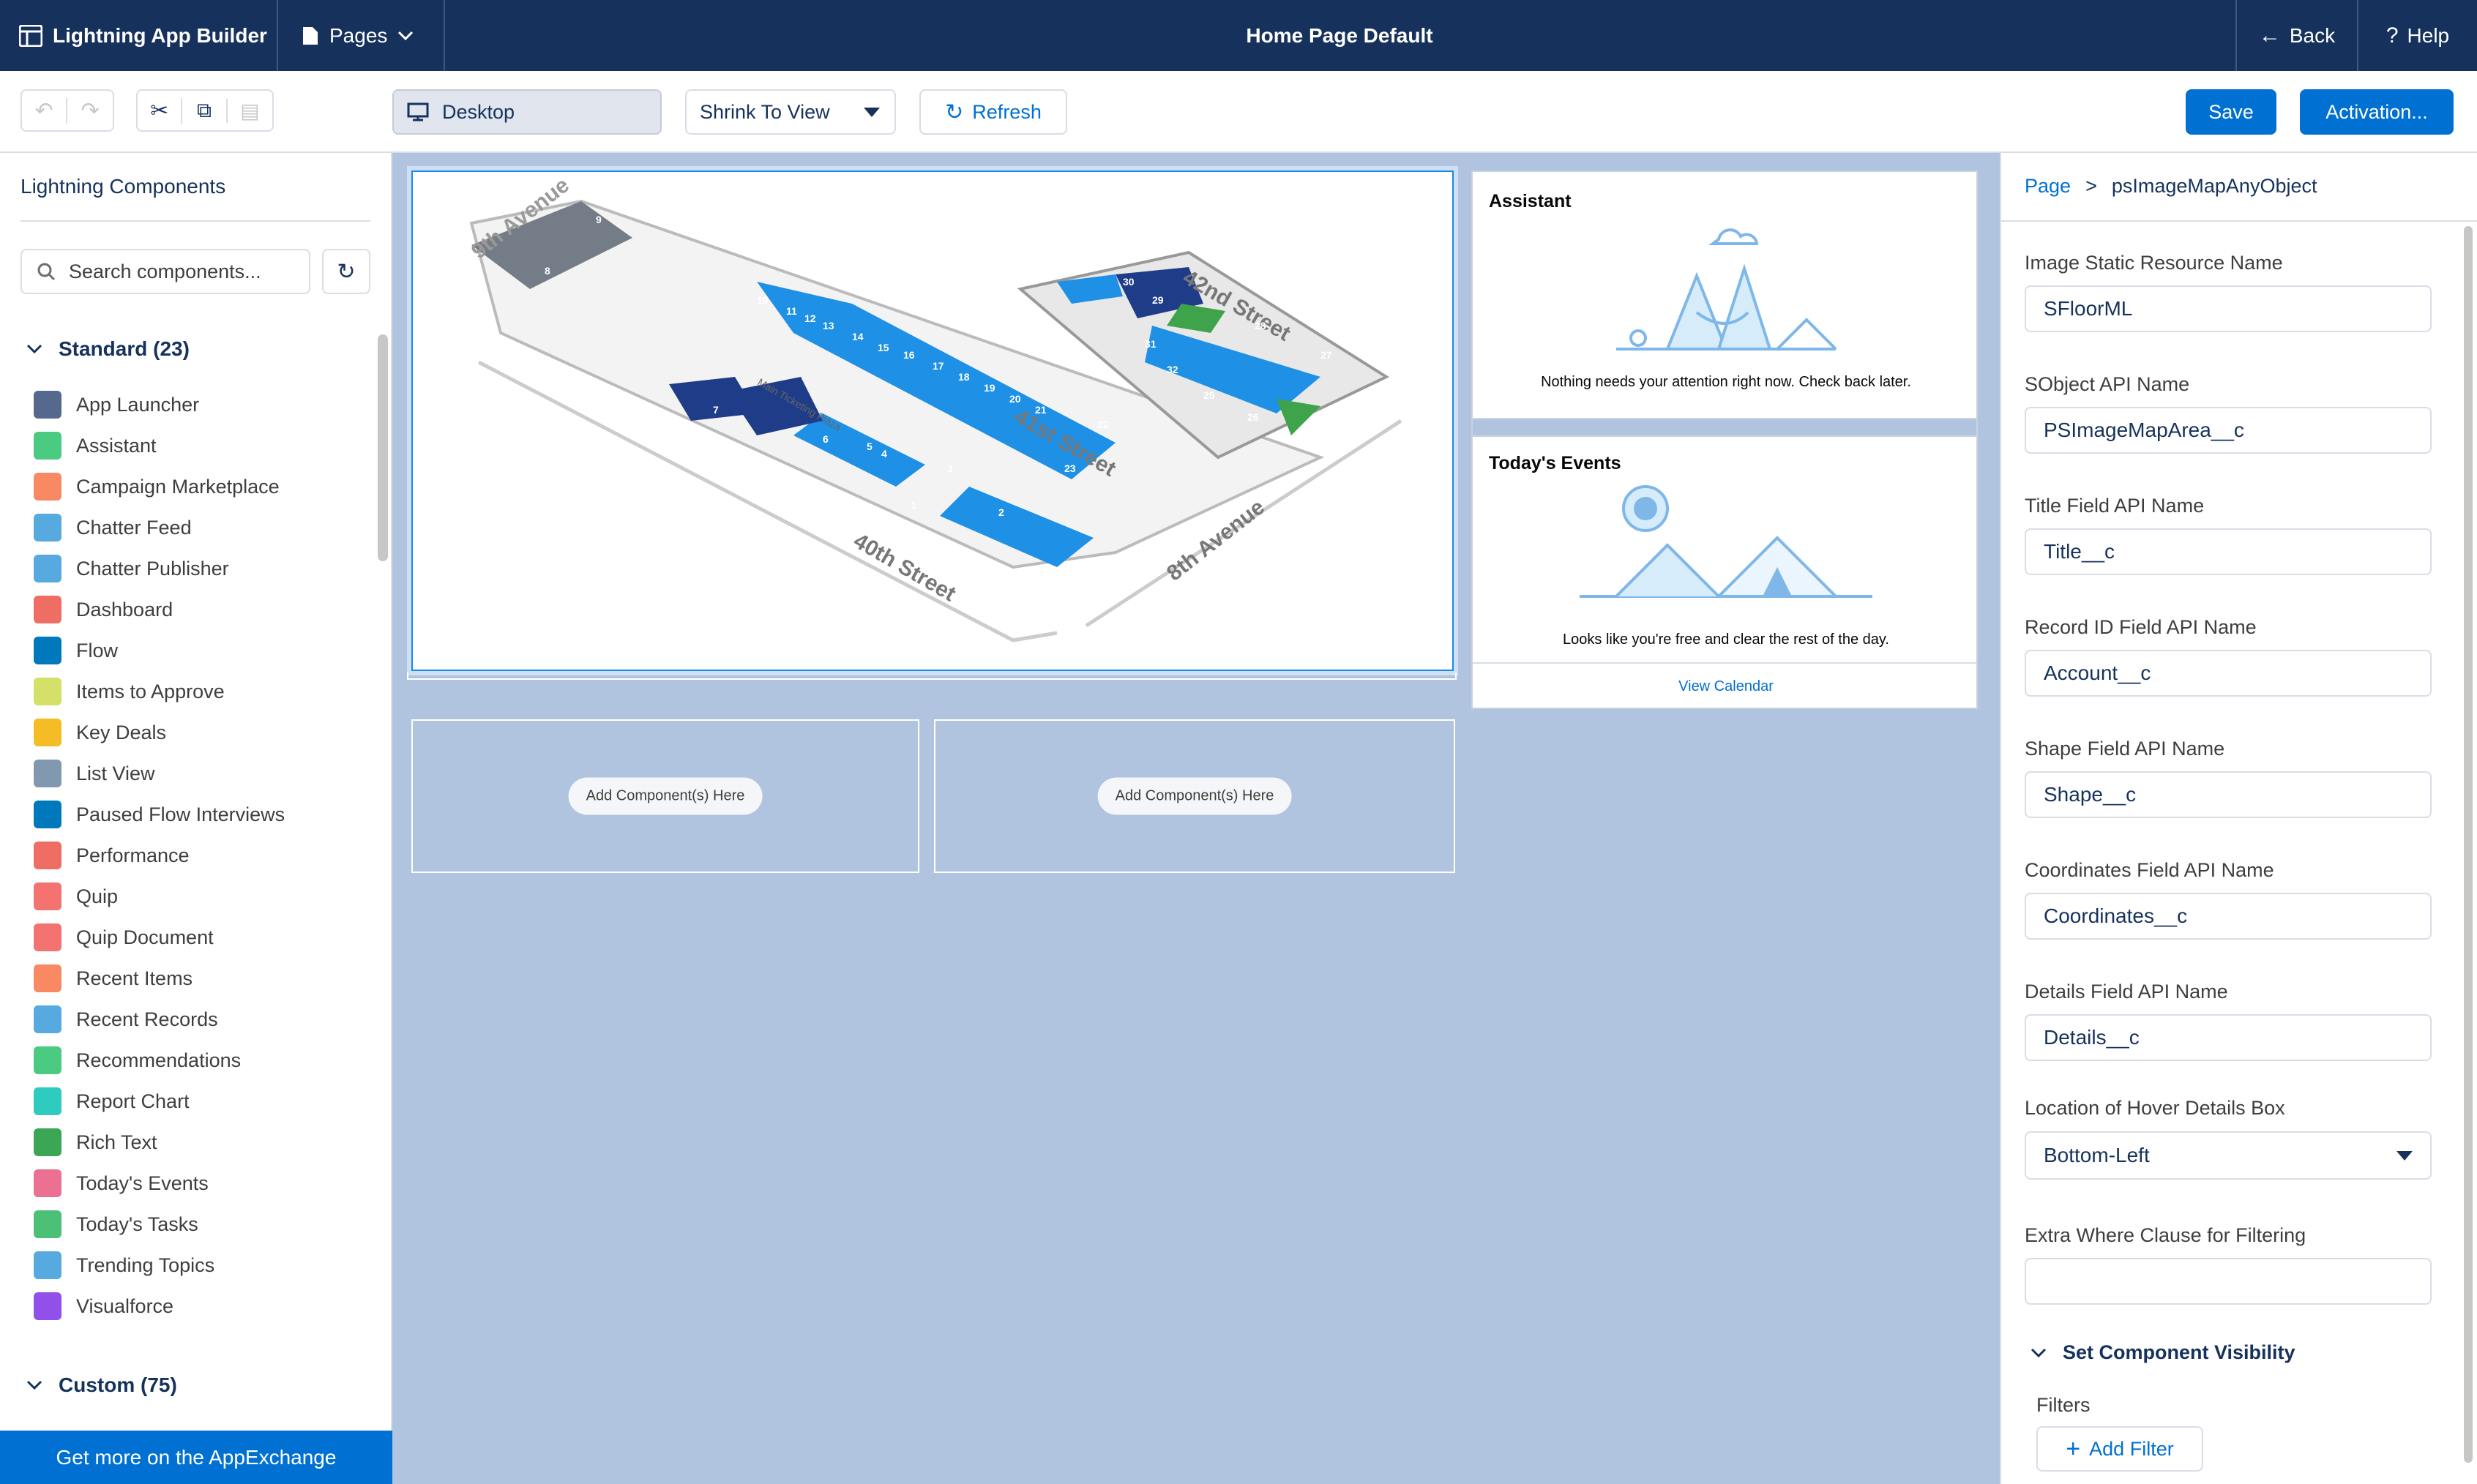 This screenshot has width=2477, height=1484. Describe the element at coordinates (121, 732) in the screenshot. I see `component-label: Key Deals` at that location.